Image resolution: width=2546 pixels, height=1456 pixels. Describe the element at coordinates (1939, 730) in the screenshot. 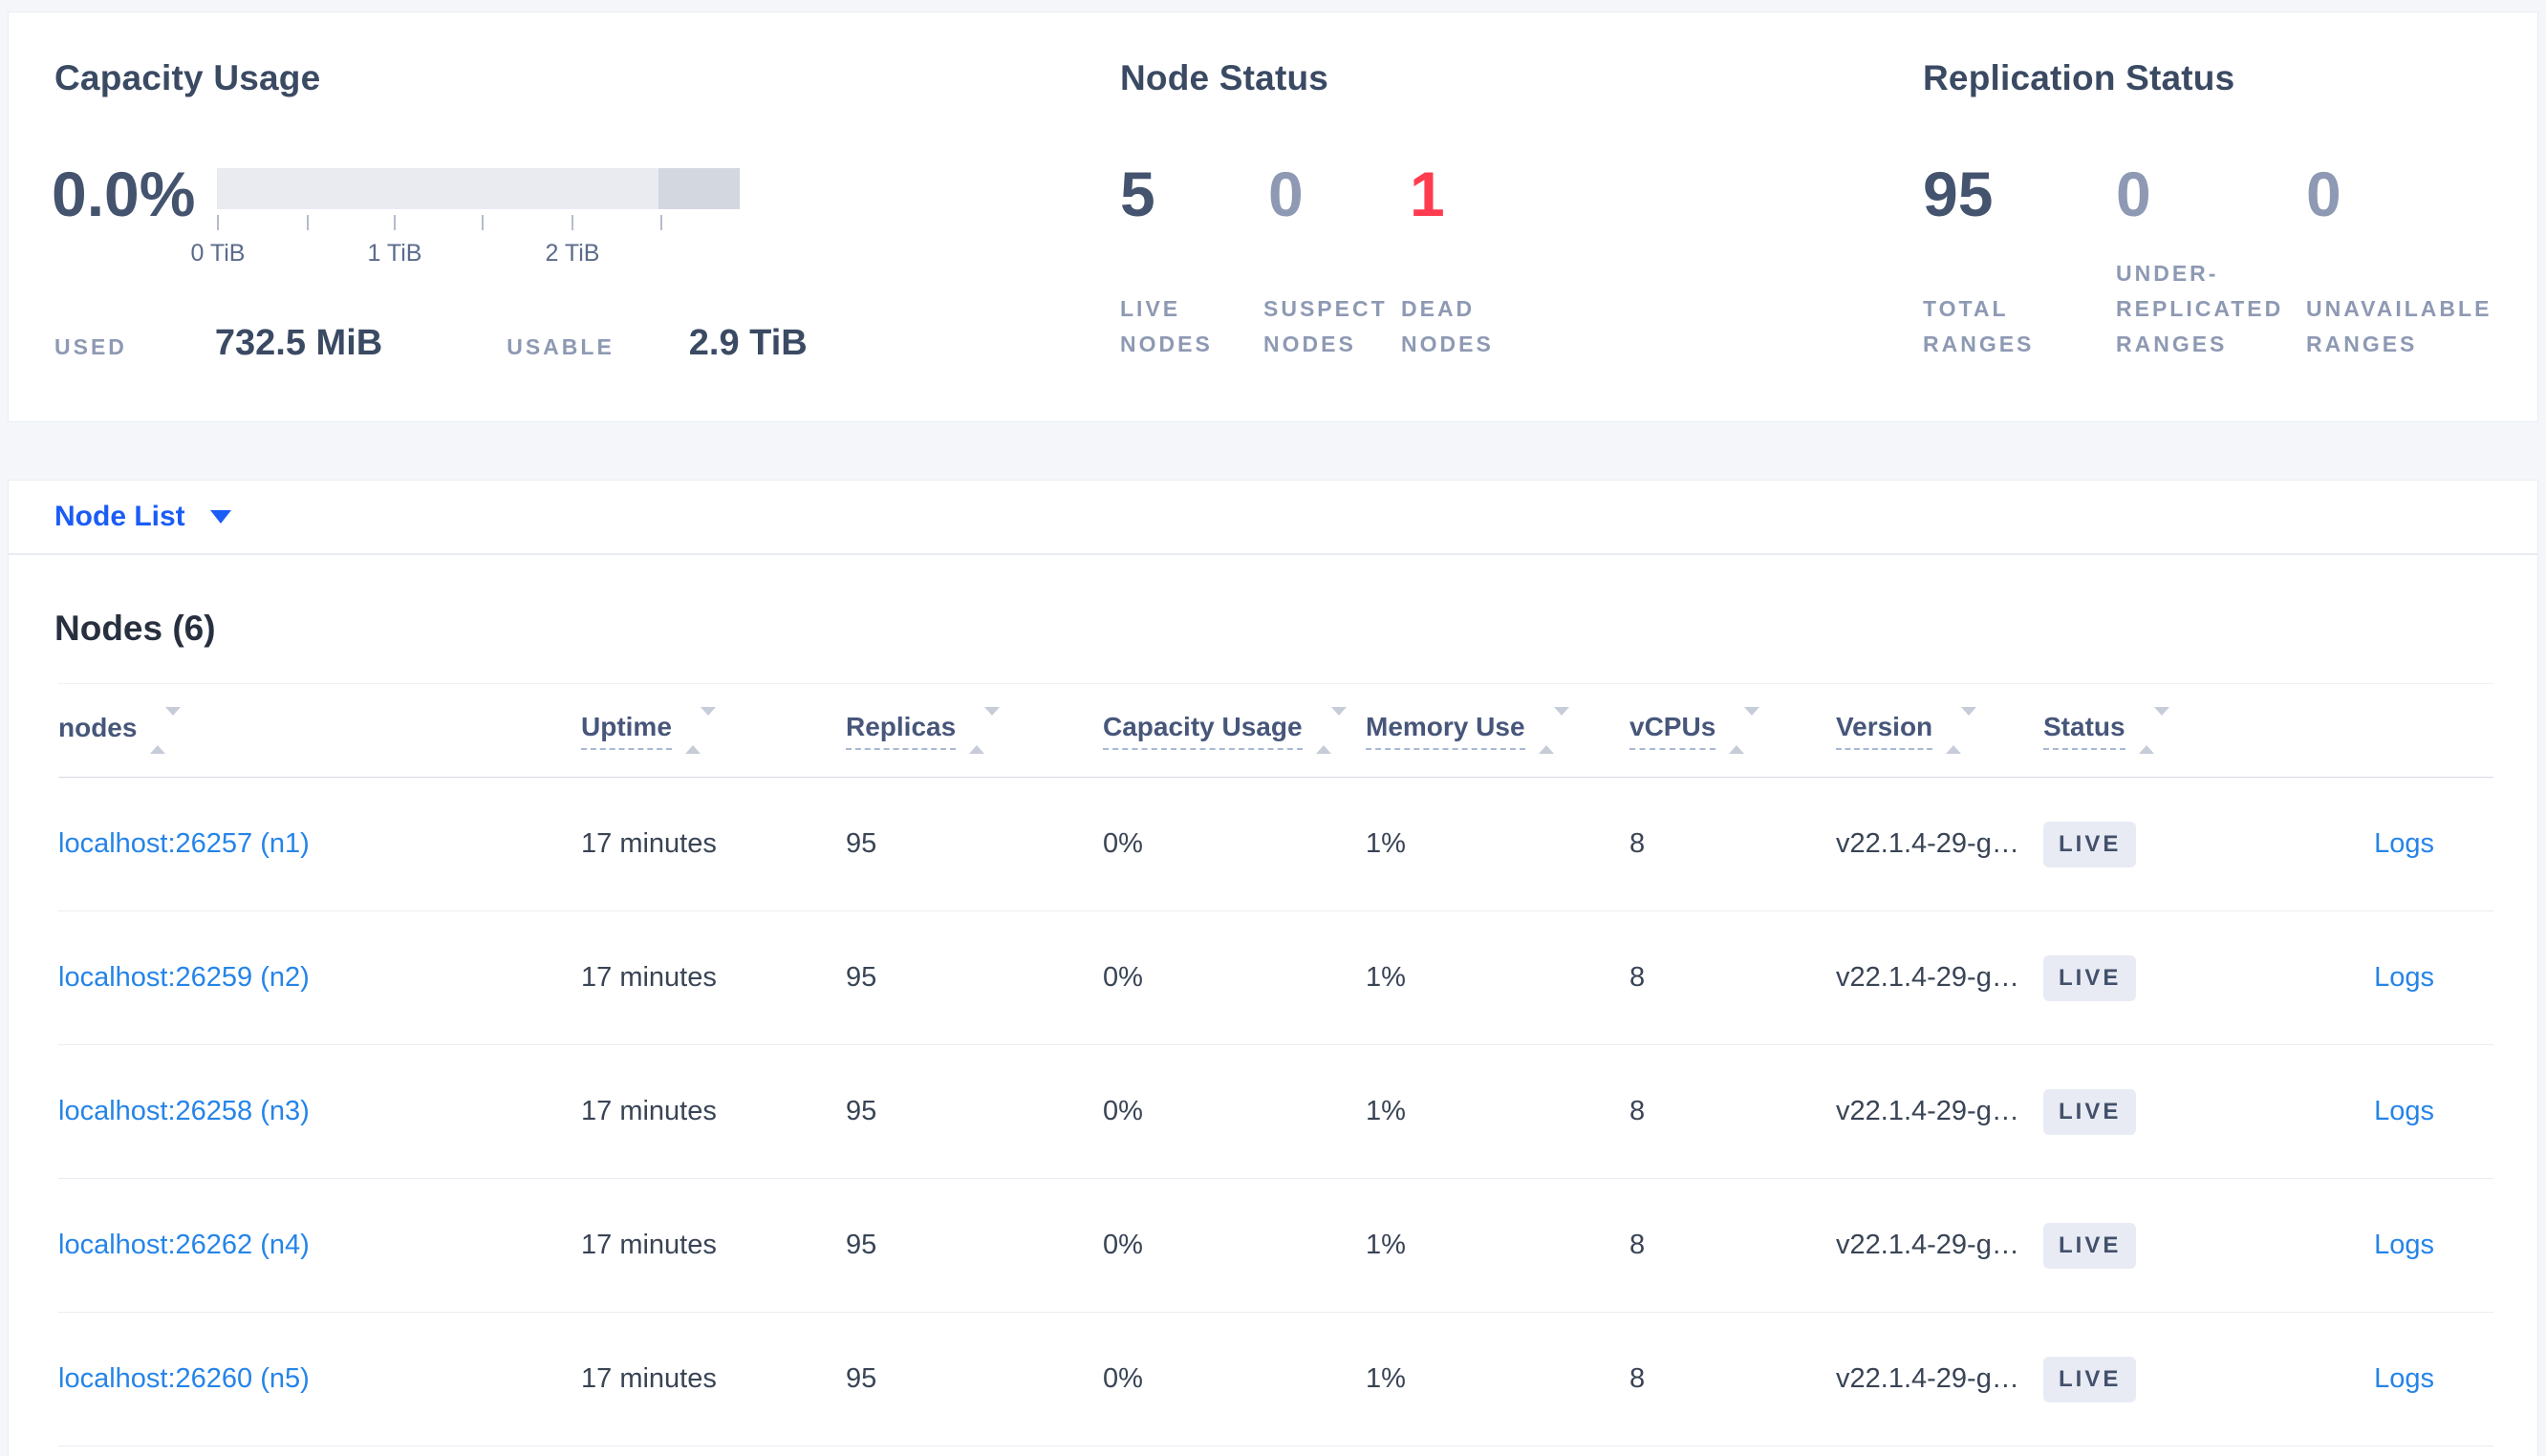

I see `column-header-version: Version` at that location.